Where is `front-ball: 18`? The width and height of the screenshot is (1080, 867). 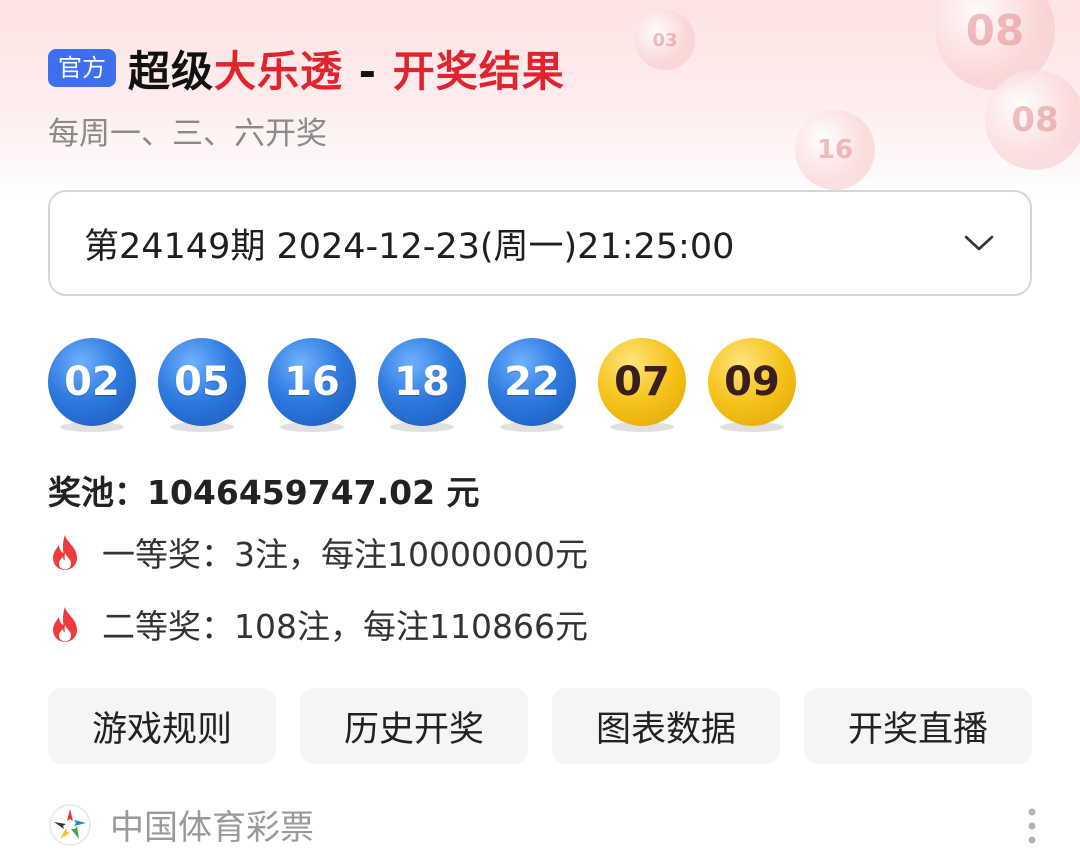
front-ball: 18 is located at coordinates (422, 388).